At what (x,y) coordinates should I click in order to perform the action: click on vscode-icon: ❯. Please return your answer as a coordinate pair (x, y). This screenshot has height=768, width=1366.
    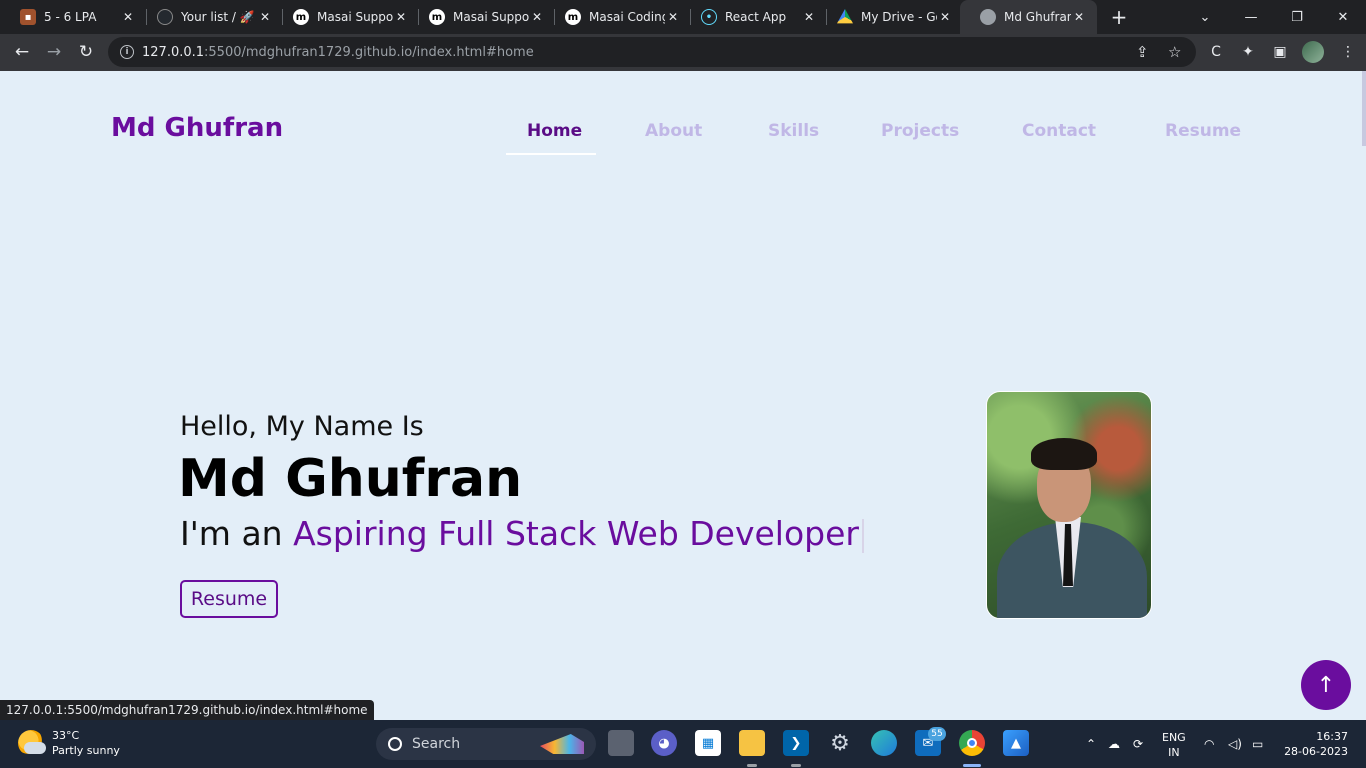
    Looking at the image, I should click on (796, 743).